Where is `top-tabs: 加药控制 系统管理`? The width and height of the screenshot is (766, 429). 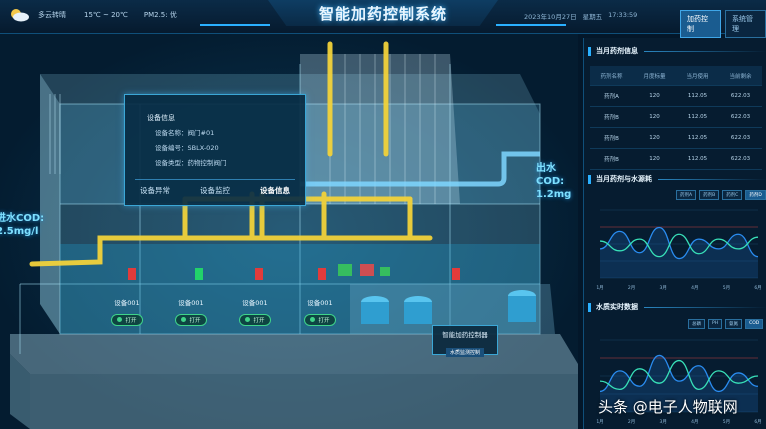
top-tabs: 加药控制 系统管理 is located at coordinates (723, 24).